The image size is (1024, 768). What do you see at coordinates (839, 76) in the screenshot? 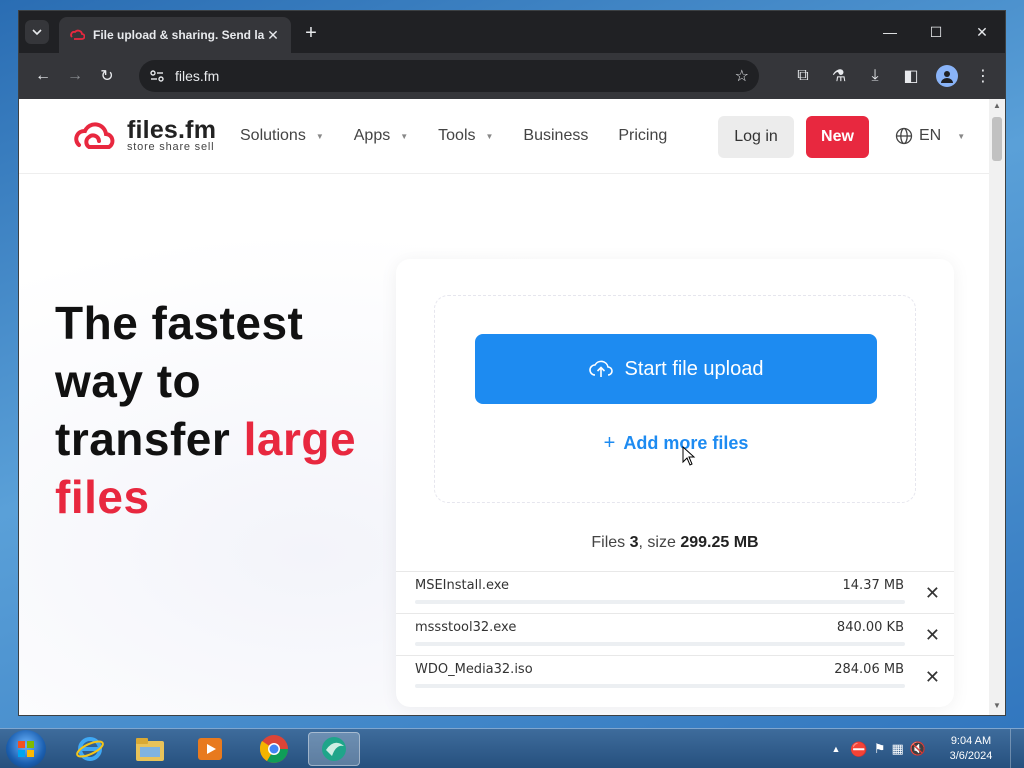
I see `labs-flask-icon: ⚗` at bounding box center [839, 76].